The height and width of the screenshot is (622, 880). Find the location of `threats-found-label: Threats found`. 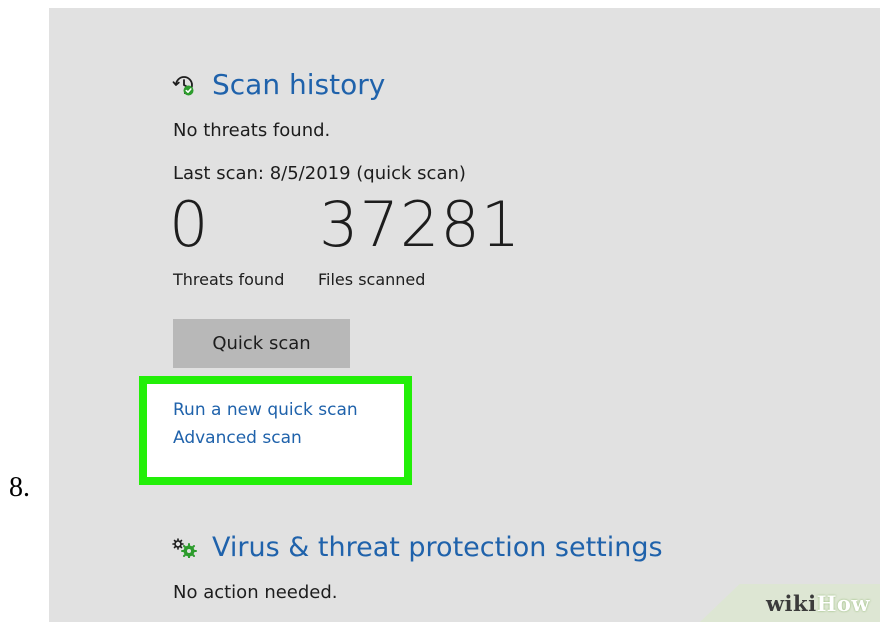

threats-found-label: Threats found is located at coordinates (229, 279).